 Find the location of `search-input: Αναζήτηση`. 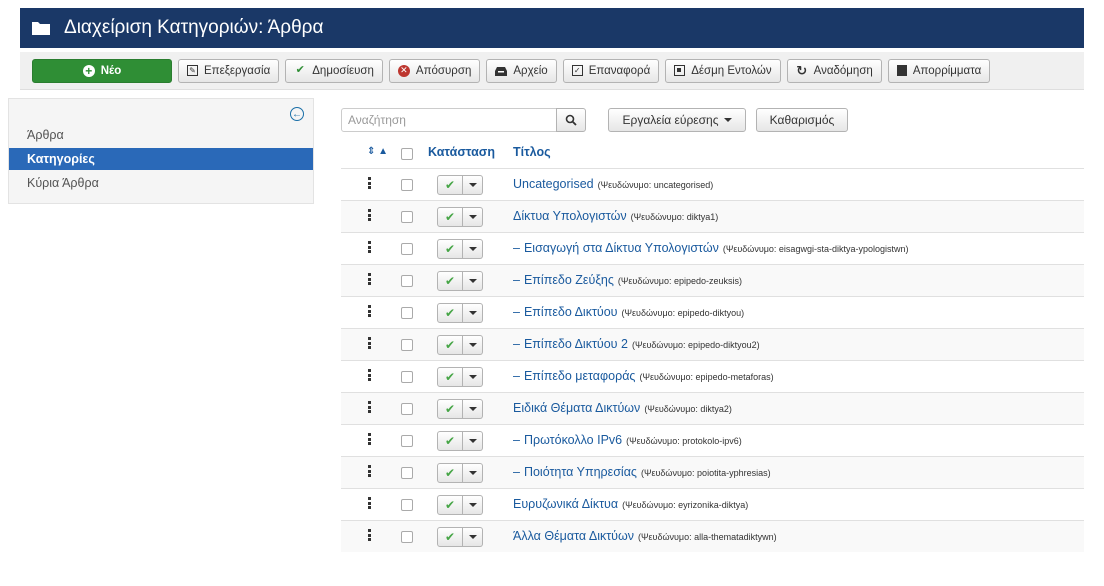

search-input: Αναζήτηση is located at coordinates (449, 120).